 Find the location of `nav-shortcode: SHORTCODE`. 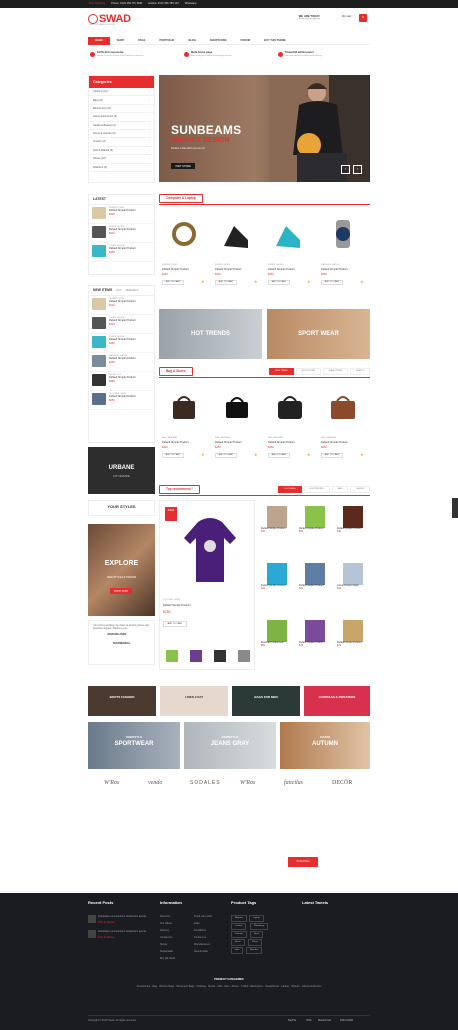

nav-shortcode: SHORTCODE is located at coordinates (218, 41).